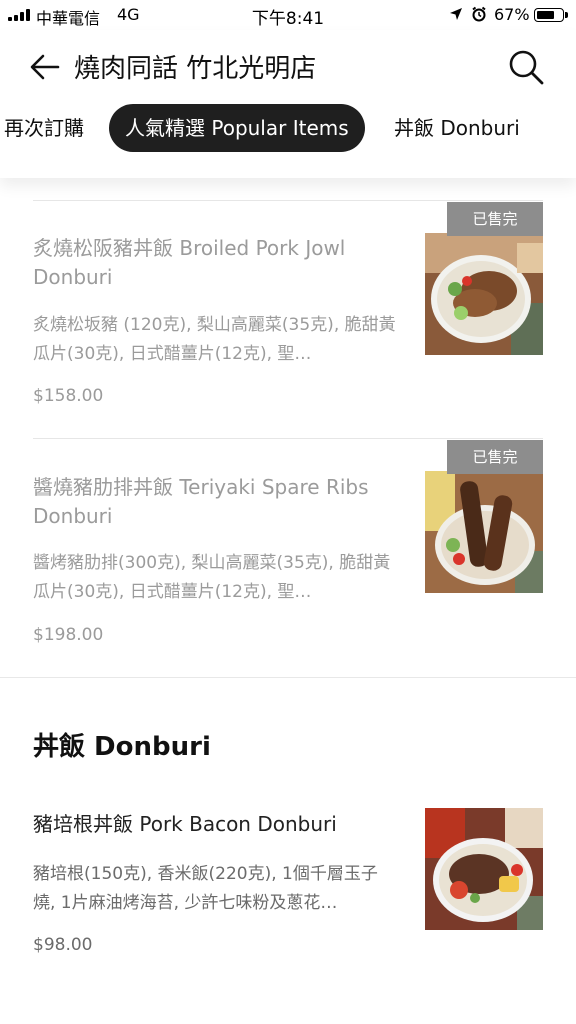  What do you see at coordinates (484, 532) in the screenshot?
I see `spare-ribs-donburi-photo` at bounding box center [484, 532].